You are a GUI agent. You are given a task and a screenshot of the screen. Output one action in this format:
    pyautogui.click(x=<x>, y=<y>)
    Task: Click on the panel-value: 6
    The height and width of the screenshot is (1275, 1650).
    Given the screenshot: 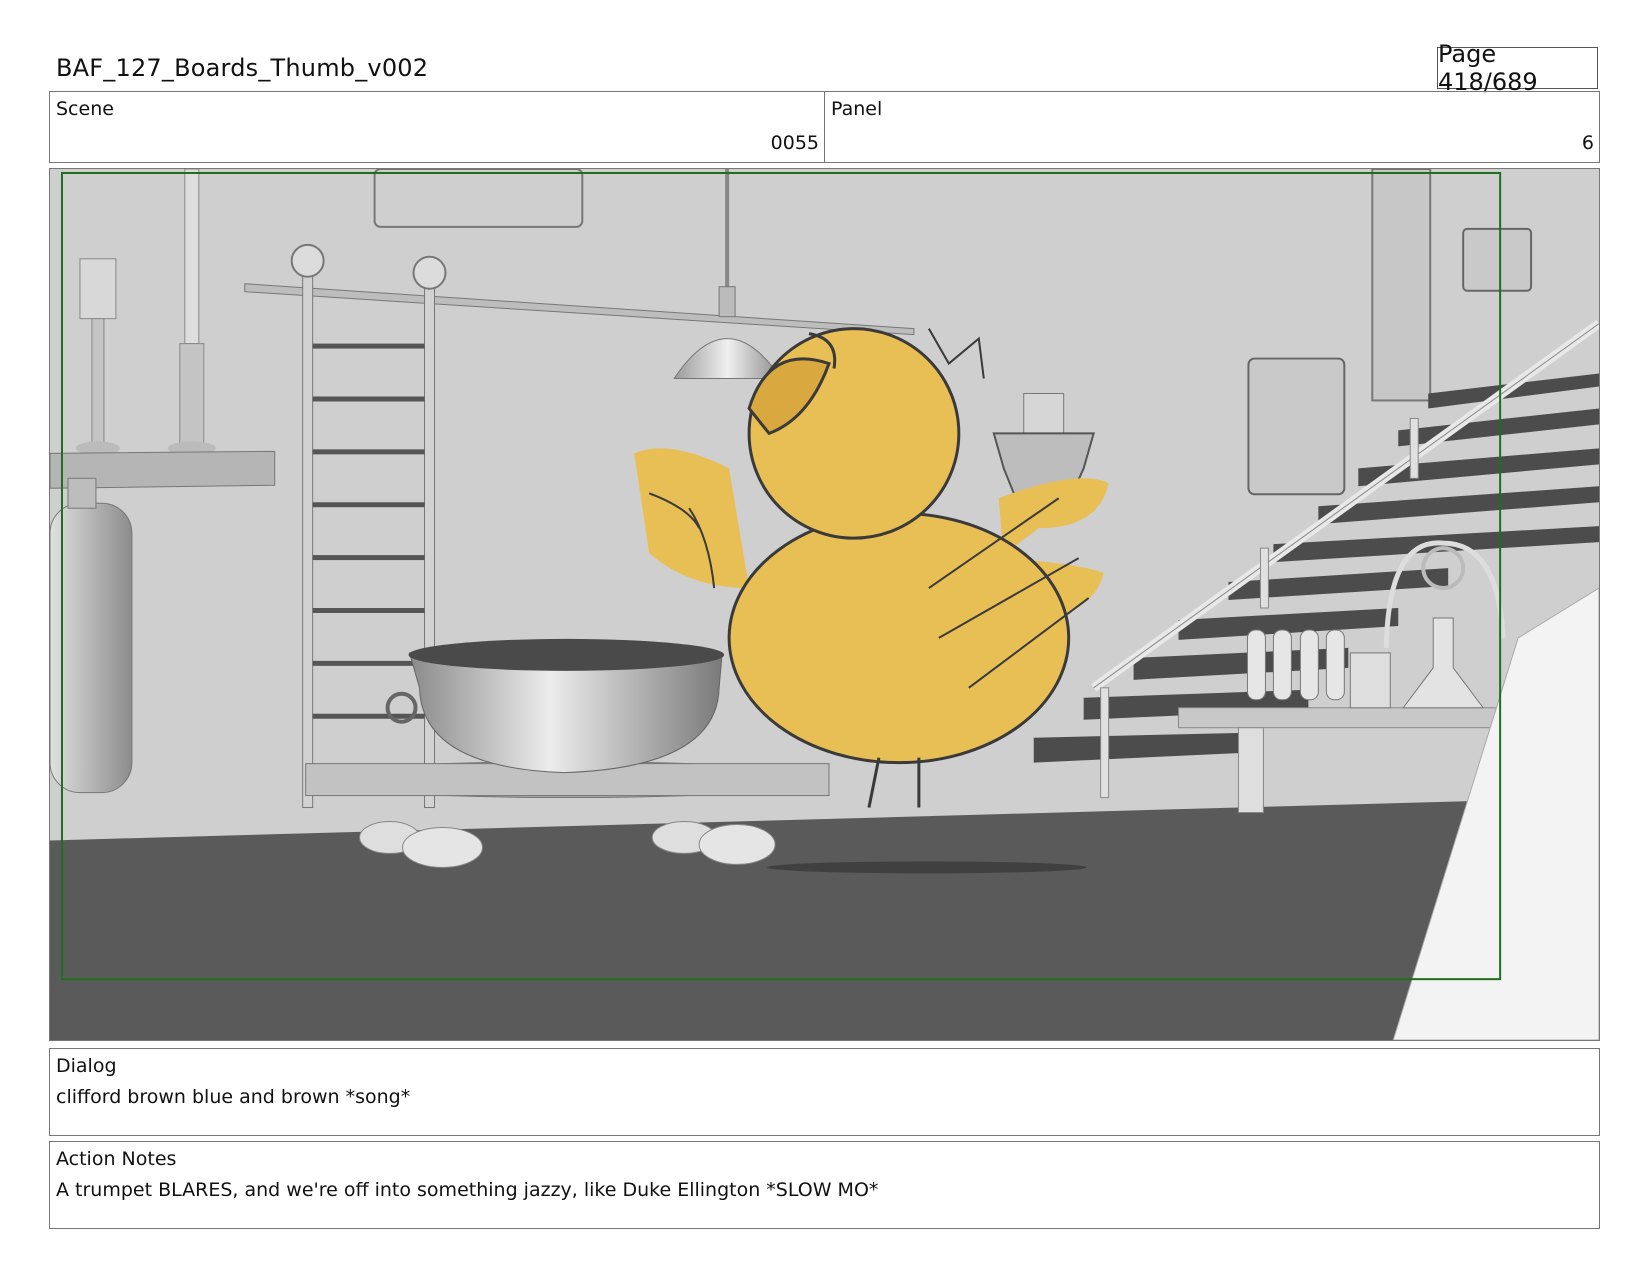 What is the action you would take?
    pyautogui.click(x=1587, y=143)
    